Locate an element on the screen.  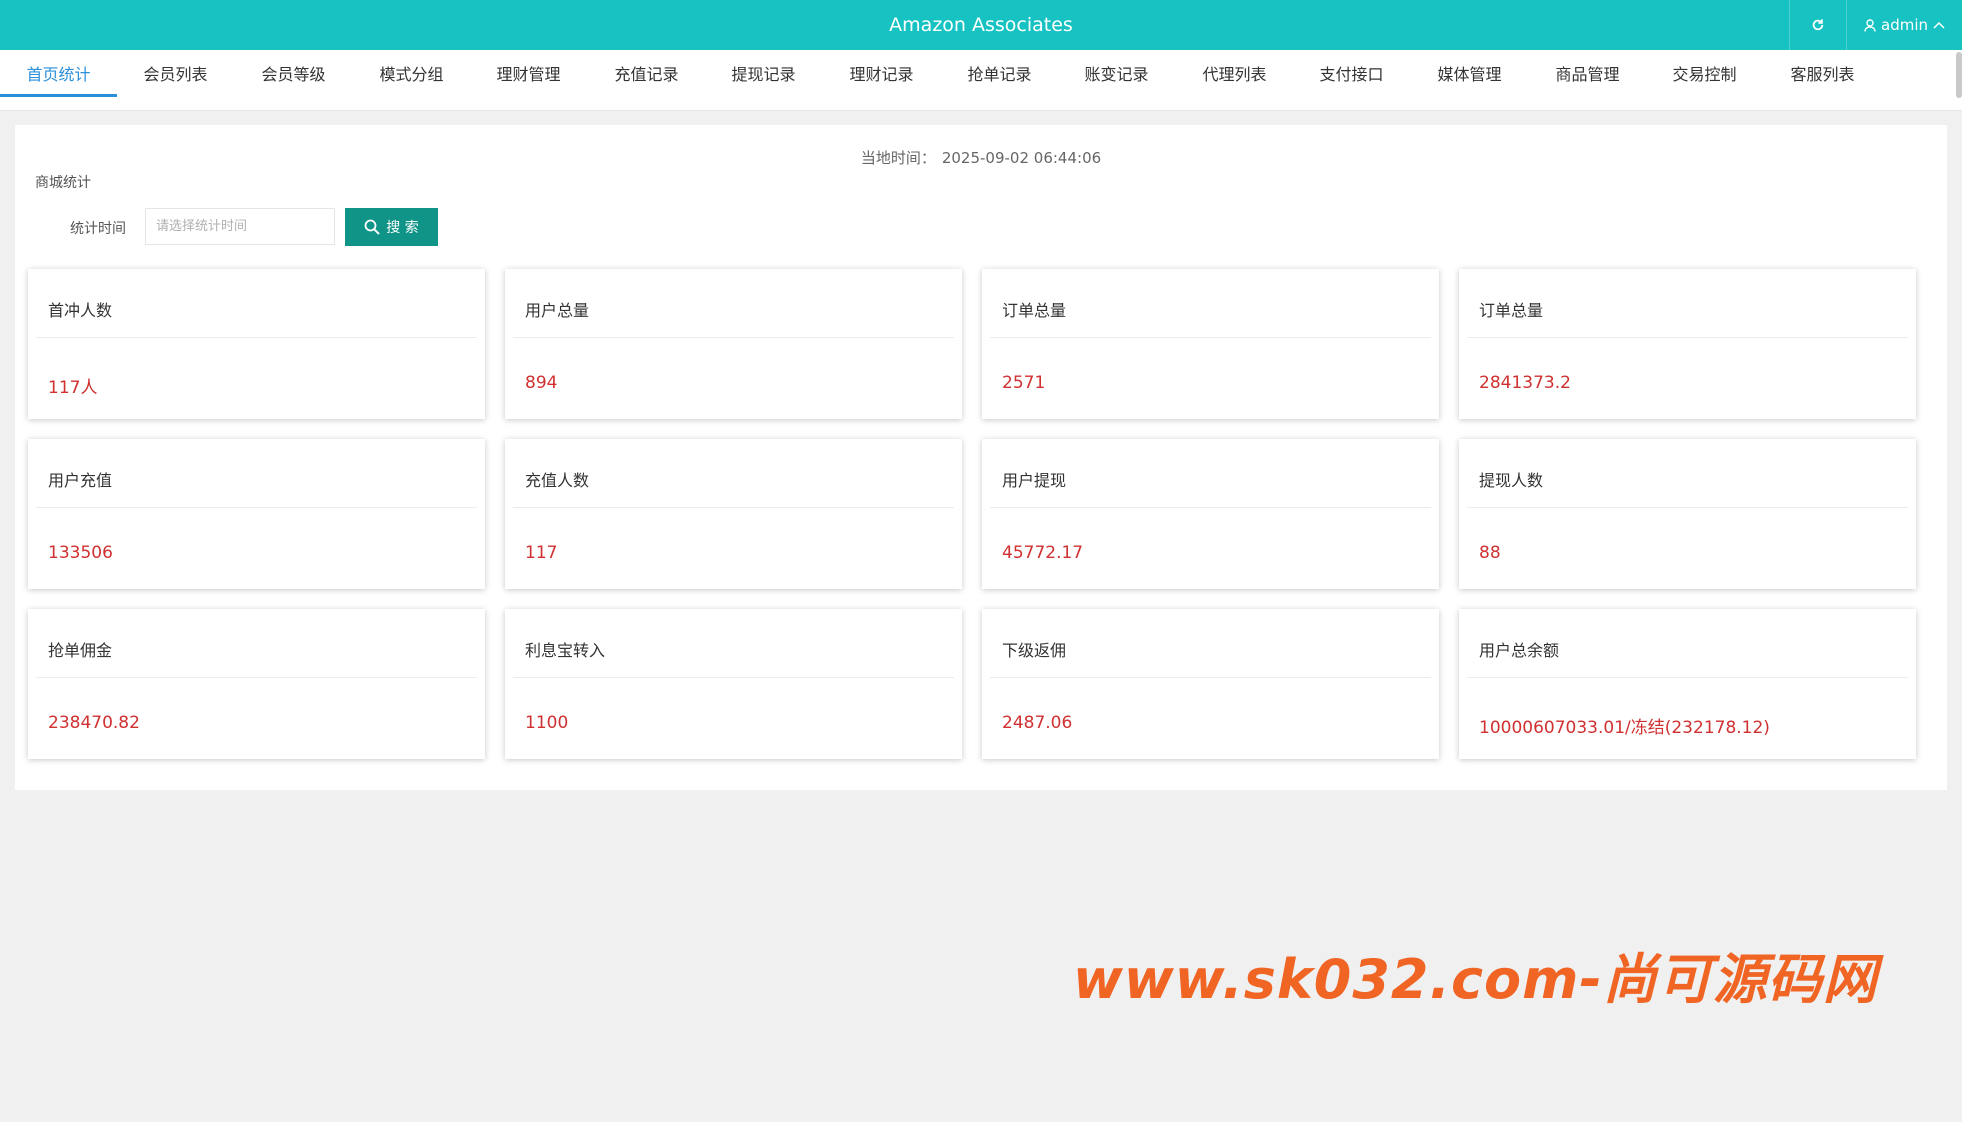
stat-card-withdraw-users: 提现人数 88 is located at coordinates (1687, 514).